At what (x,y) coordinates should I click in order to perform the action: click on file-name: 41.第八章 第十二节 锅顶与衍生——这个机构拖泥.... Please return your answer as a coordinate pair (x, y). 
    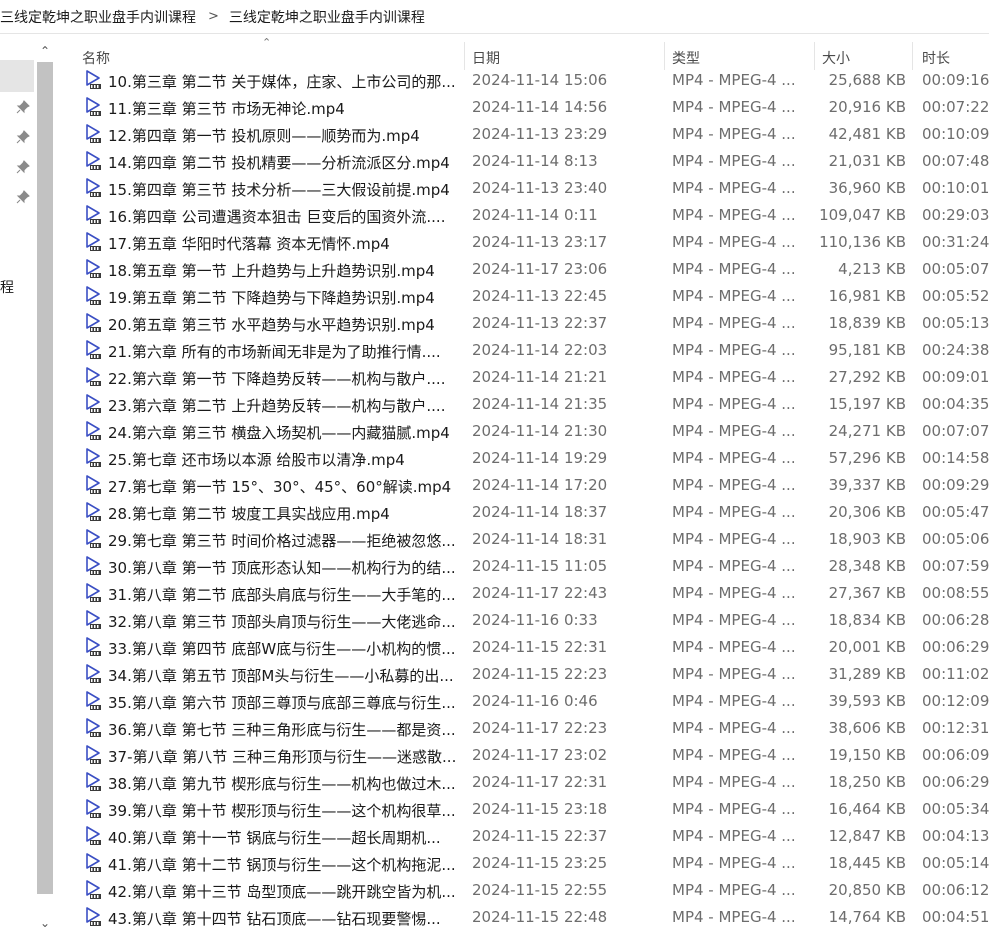
    Looking at the image, I should click on (300, 864).